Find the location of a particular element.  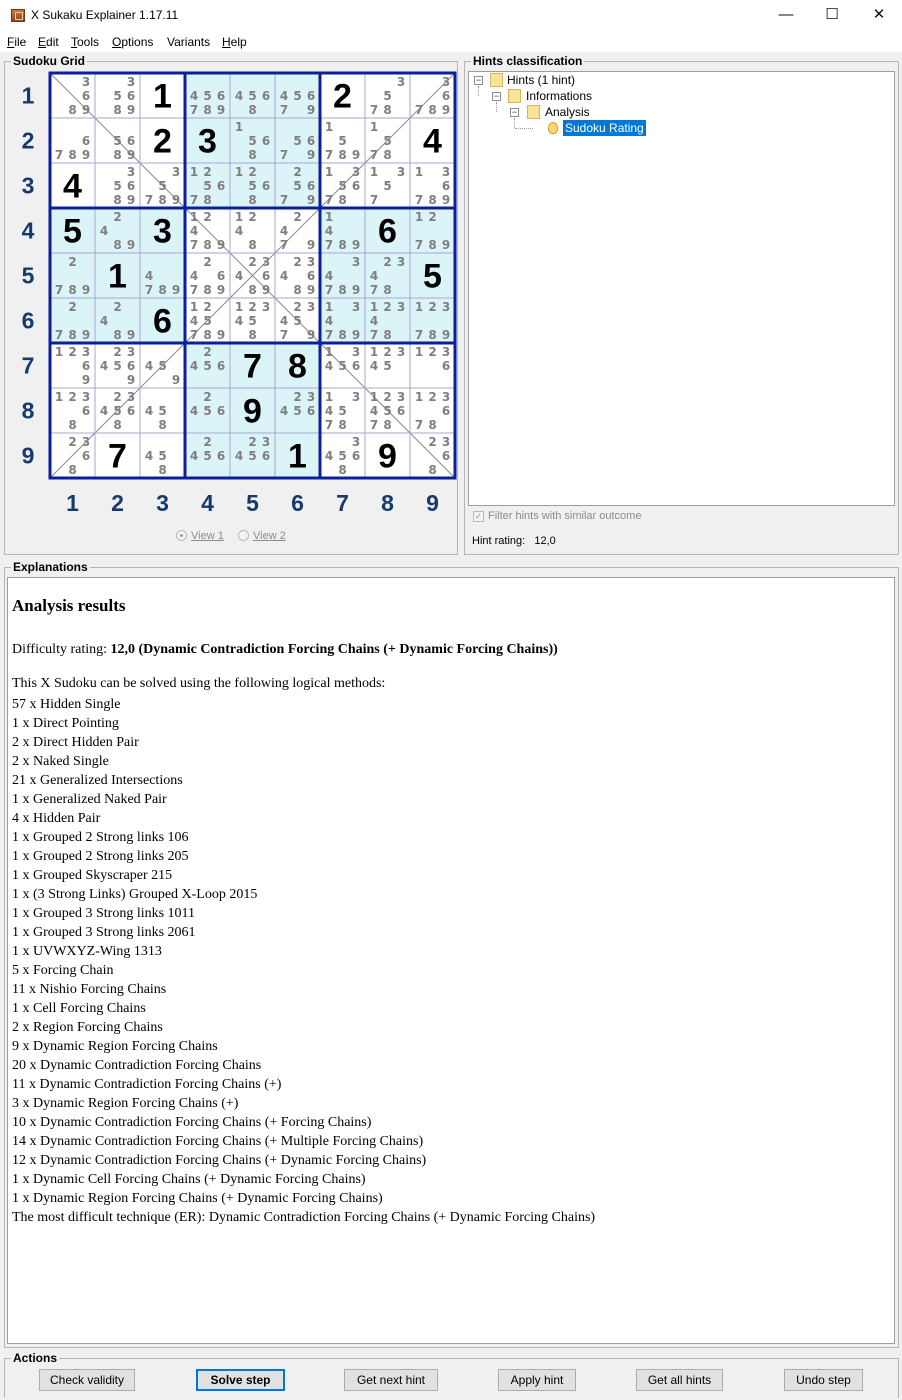

close-button: ✕ is located at coordinates (879, 15).